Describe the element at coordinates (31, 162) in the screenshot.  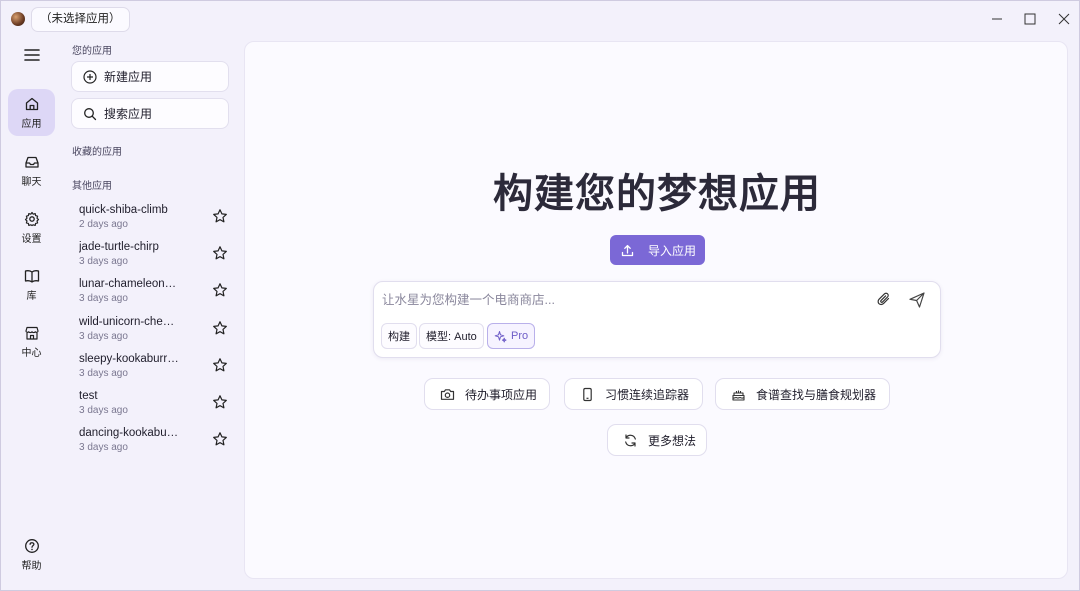
I see `inbox-icon` at that location.